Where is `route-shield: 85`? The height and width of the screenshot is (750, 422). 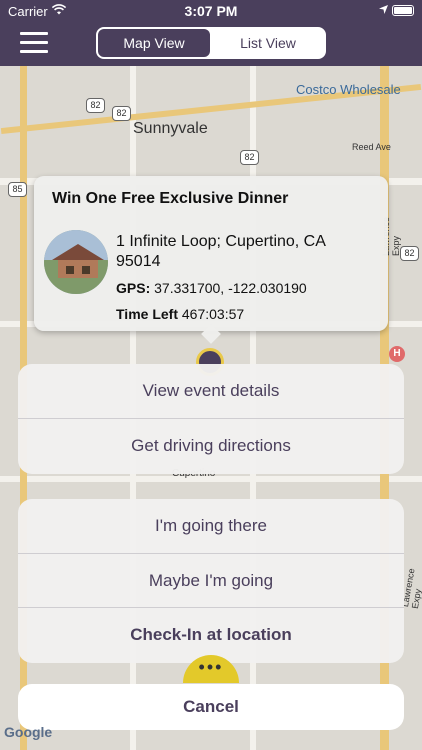 route-shield: 85 is located at coordinates (17, 189).